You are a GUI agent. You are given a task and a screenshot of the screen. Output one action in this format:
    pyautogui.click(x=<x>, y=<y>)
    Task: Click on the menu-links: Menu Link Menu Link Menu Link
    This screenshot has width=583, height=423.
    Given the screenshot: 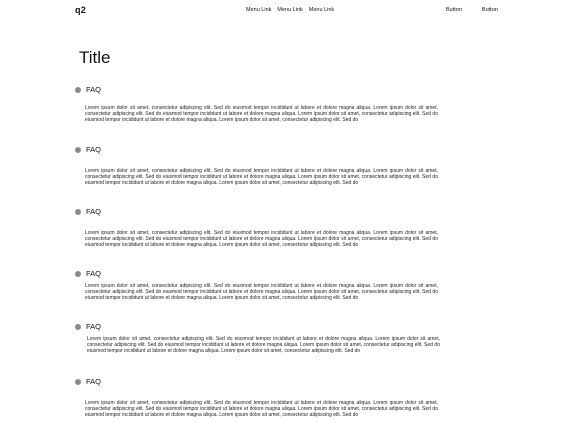 What is the action you would take?
    pyautogui.click(x=290, y=10)
    